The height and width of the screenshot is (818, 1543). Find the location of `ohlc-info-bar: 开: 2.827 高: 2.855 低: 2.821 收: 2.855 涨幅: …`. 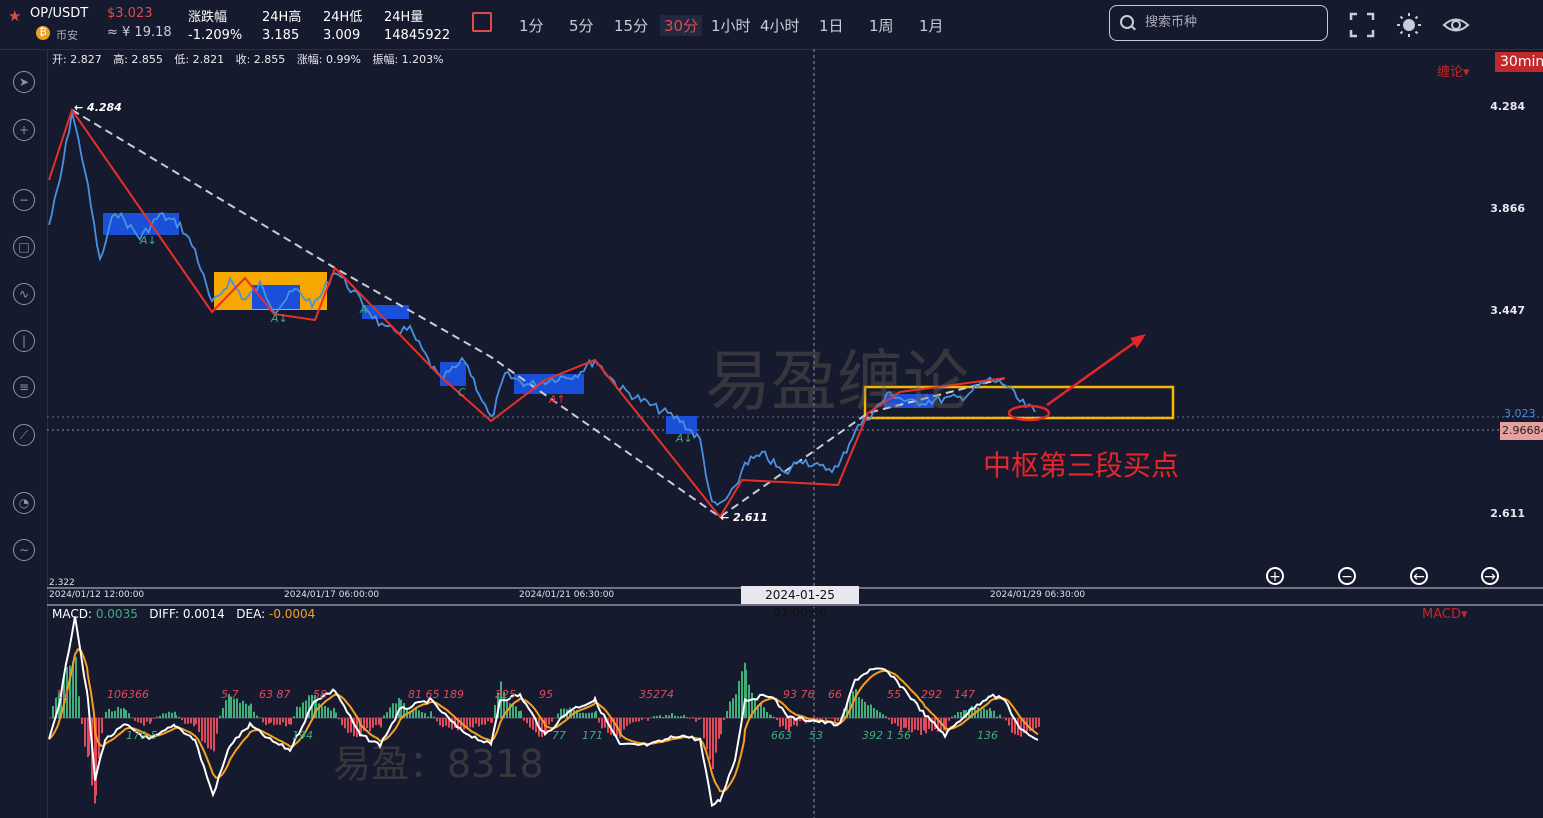

ohlc-info-bar: 开: 2.827 高: 2.855 低: 2.821 收: 2.855 涨幅: … is located at coordinates (252, 59).